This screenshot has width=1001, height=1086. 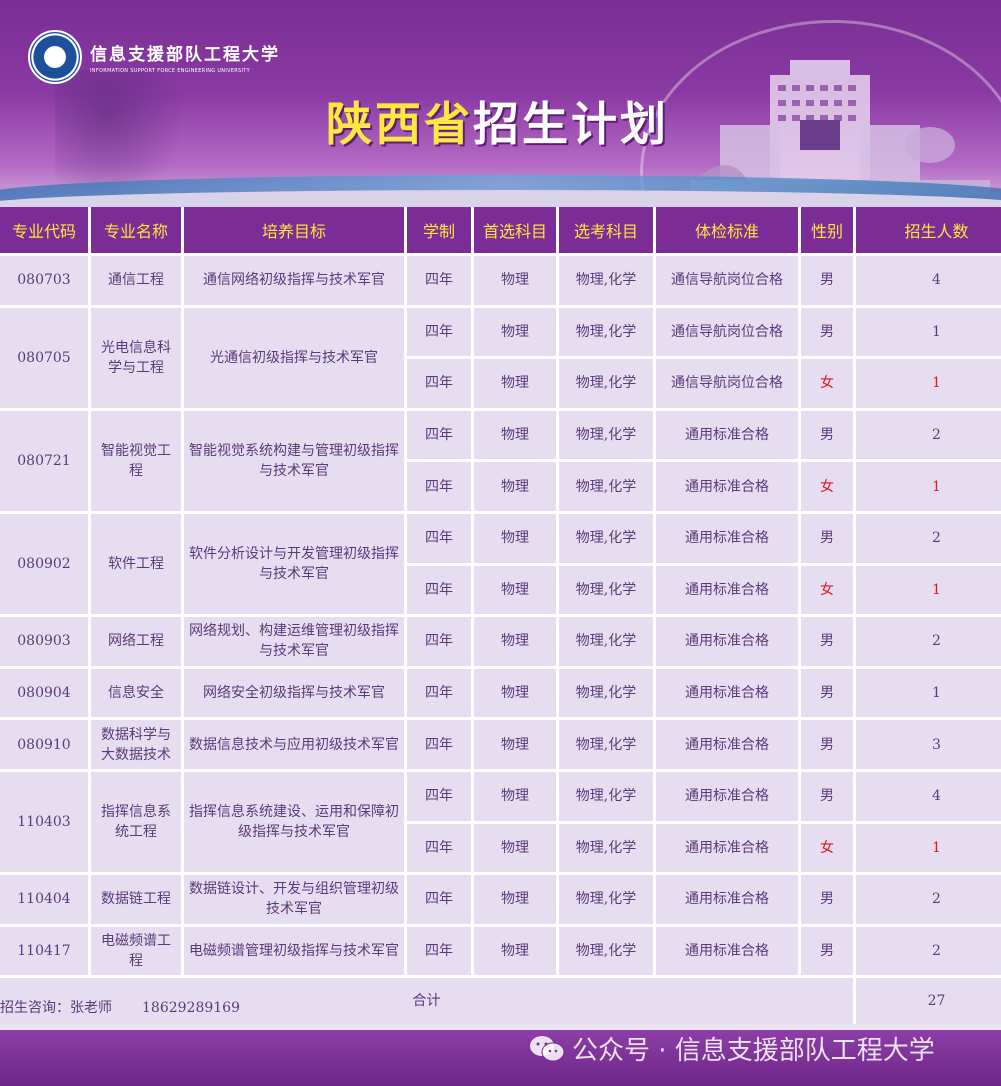 I want to click on major-name-cell: 信息安全, so click(x=136, y=693).